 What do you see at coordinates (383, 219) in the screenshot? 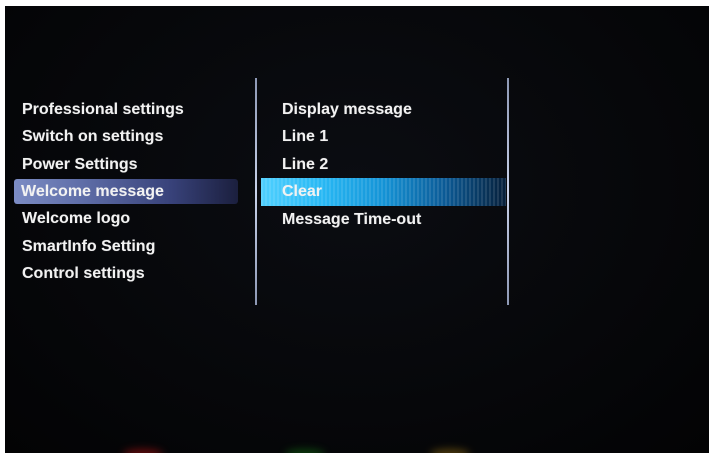
I see `submenu-item-message-time-out: Message Time-out` at bounding box center [383, 219].